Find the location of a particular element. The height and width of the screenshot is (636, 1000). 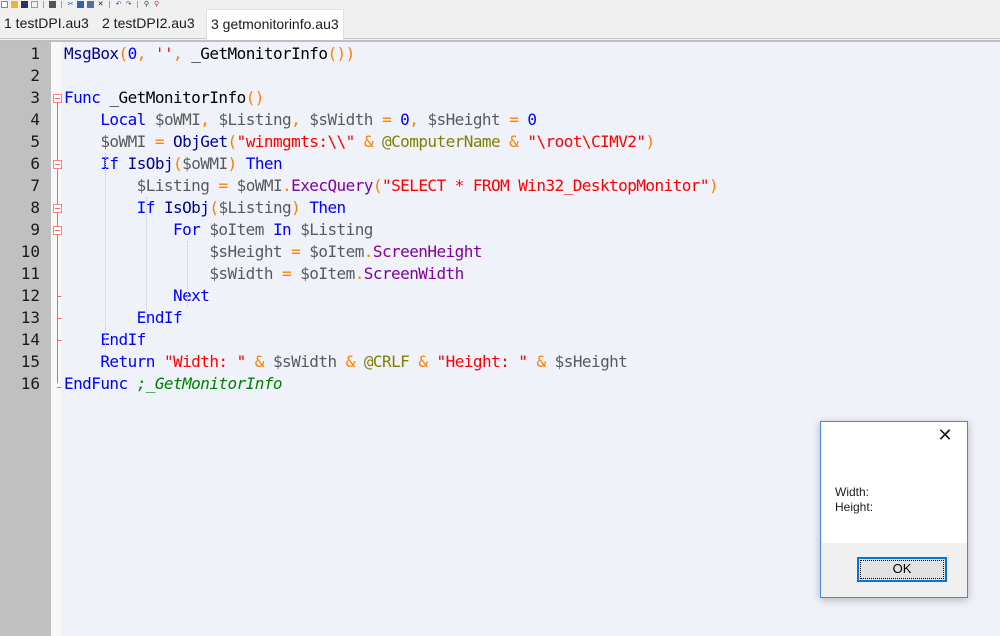

code-token: In is located at coordinates (282, 229).